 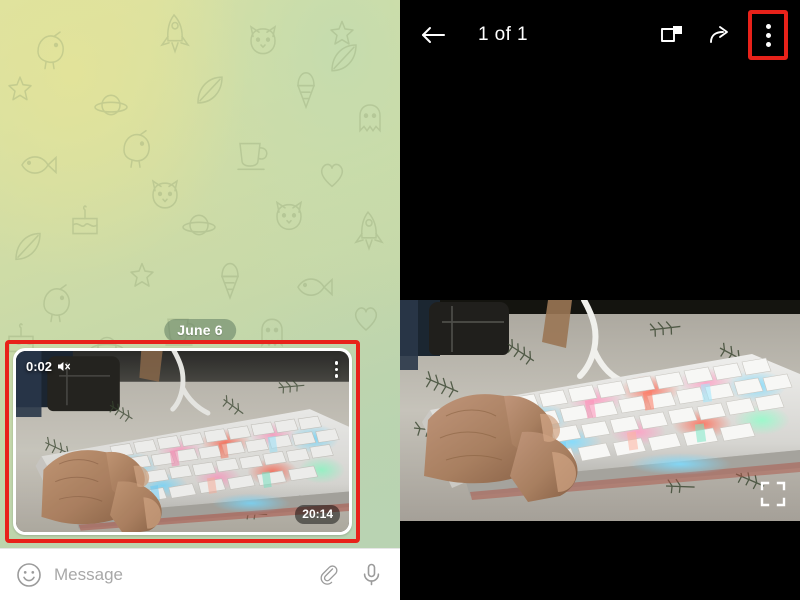 I want to click on media-counter: 1 of 1, so click(x=503, y=34).